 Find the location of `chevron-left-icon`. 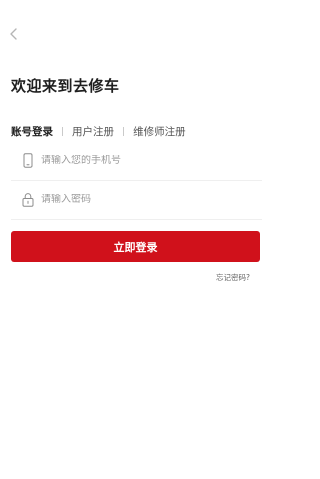

chevron-left-icon is located at coordinates (13, 34).